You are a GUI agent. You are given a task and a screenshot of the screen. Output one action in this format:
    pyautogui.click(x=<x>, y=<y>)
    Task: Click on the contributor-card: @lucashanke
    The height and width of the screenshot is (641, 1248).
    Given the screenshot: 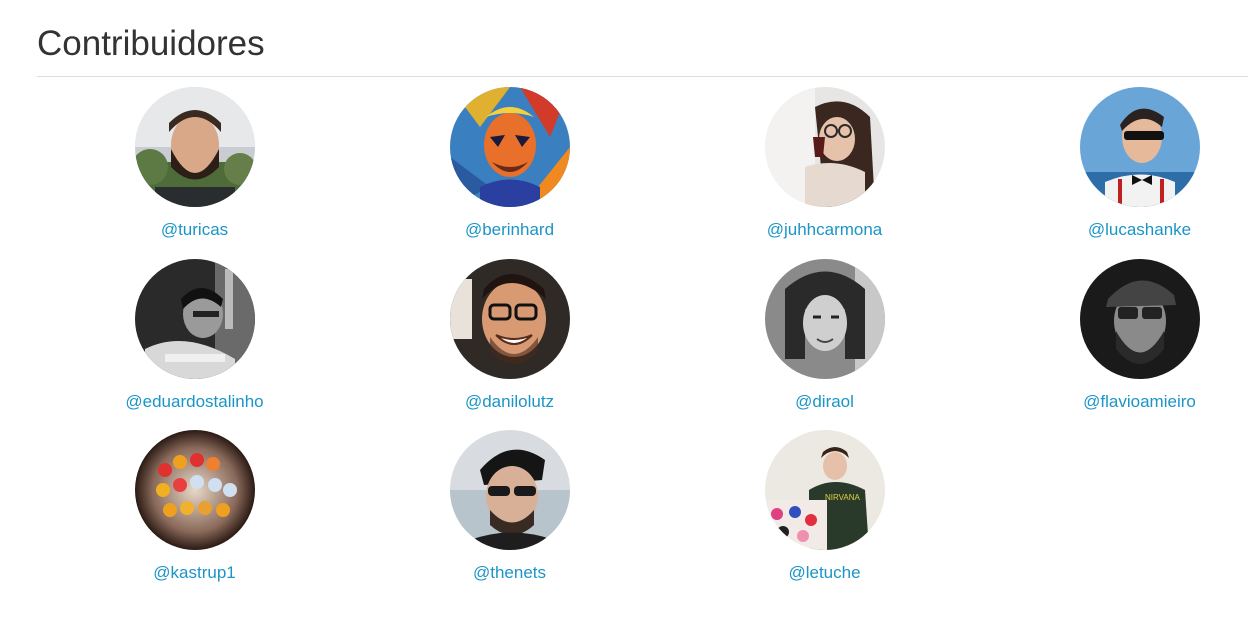 What is the action you would take?
    pyautogui.click(x=1115, y=173)
    